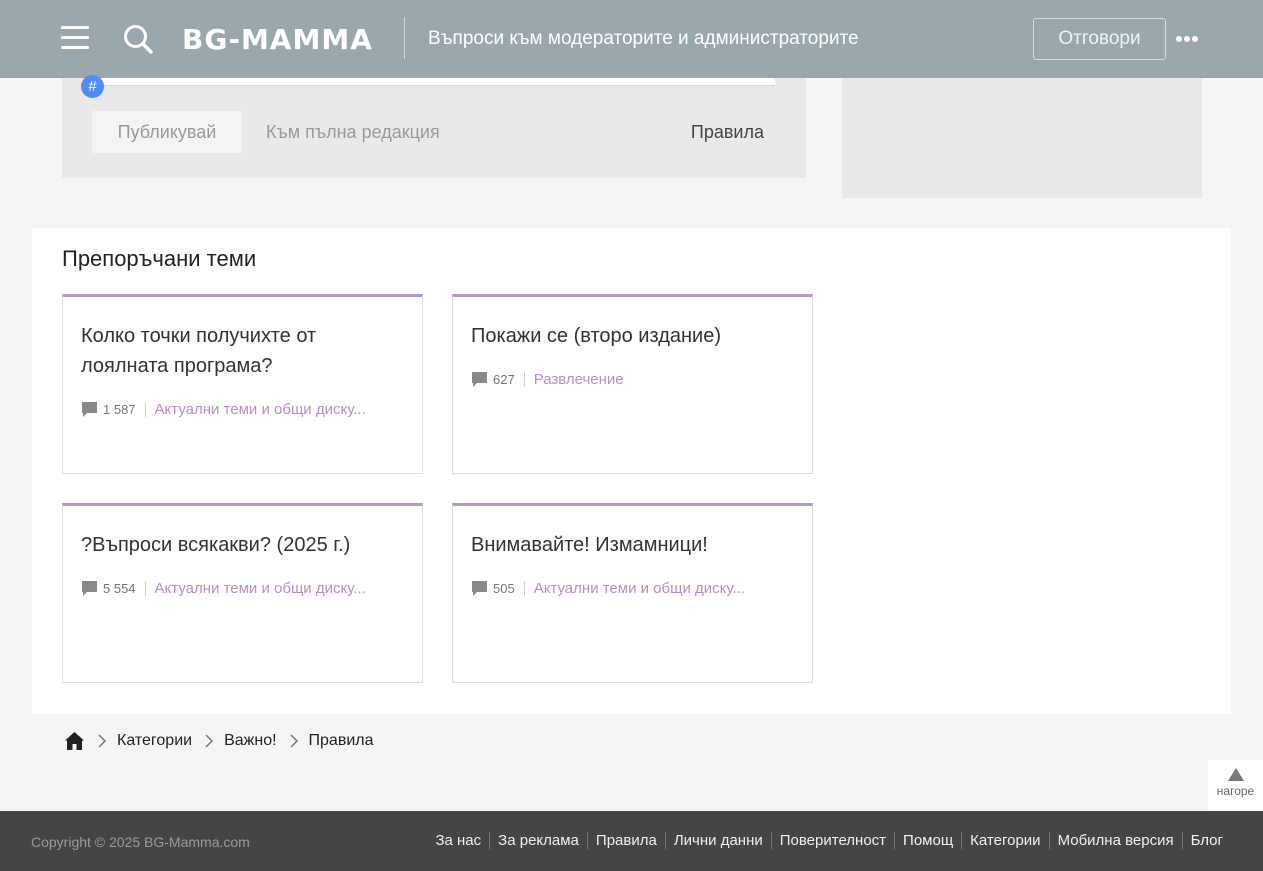 The width and height of the screenshot is (1263, 871). I want to click on site-logo: BG-MAMMA, so click(282, 38).